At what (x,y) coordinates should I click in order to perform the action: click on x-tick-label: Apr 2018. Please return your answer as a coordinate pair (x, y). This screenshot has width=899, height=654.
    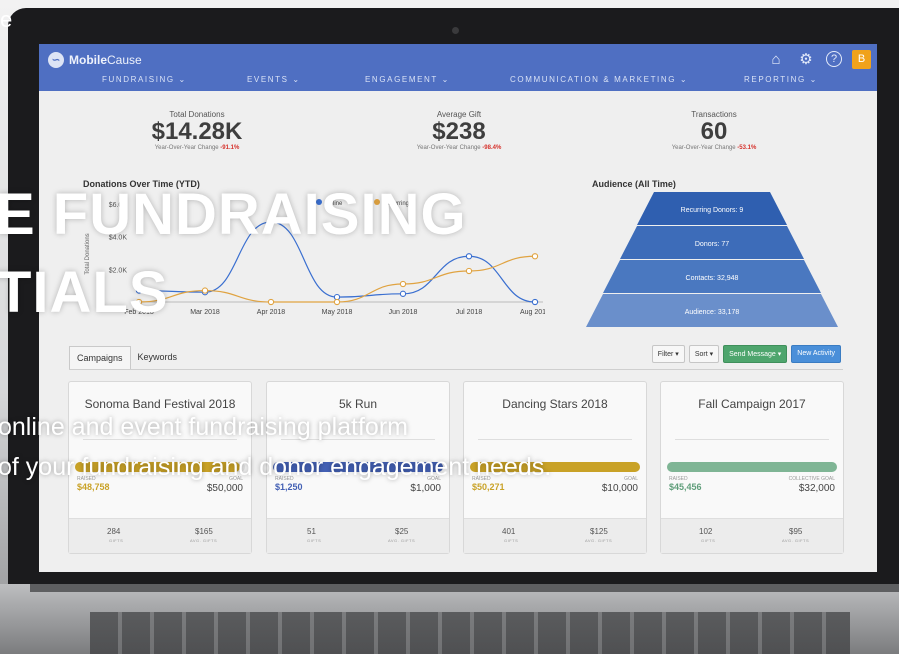
    Looking at the image, I should click on (271, 312).